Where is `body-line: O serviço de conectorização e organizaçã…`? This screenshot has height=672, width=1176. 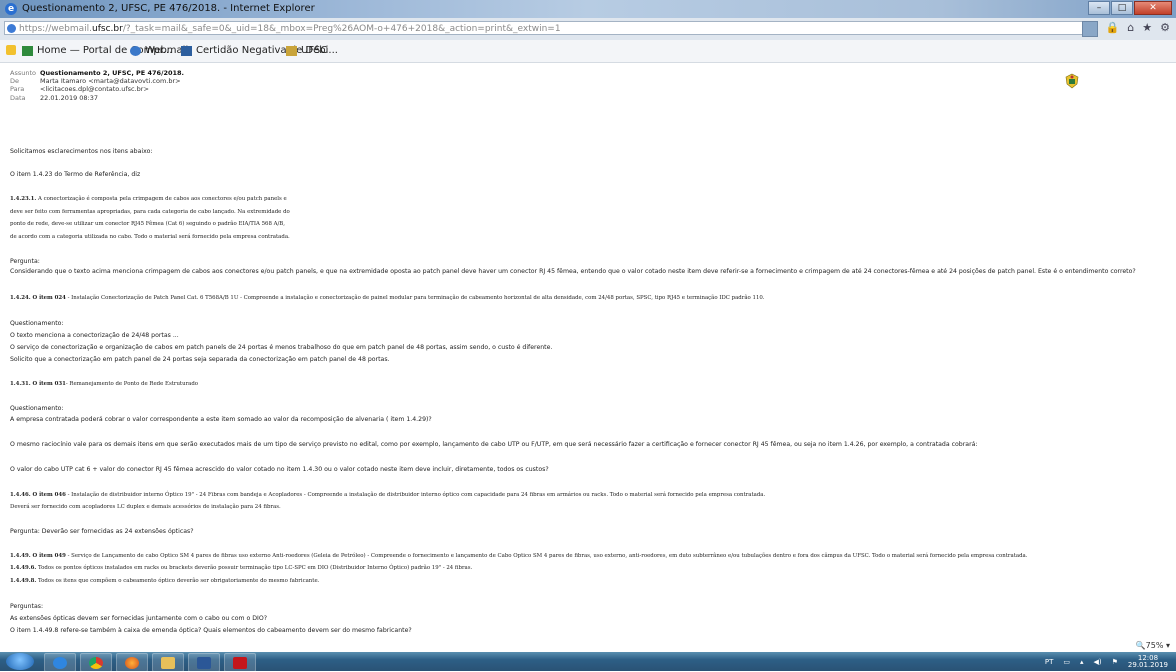
body-line: O serviço de conectorização e organizaçã… is located at coordinates (281, 347).